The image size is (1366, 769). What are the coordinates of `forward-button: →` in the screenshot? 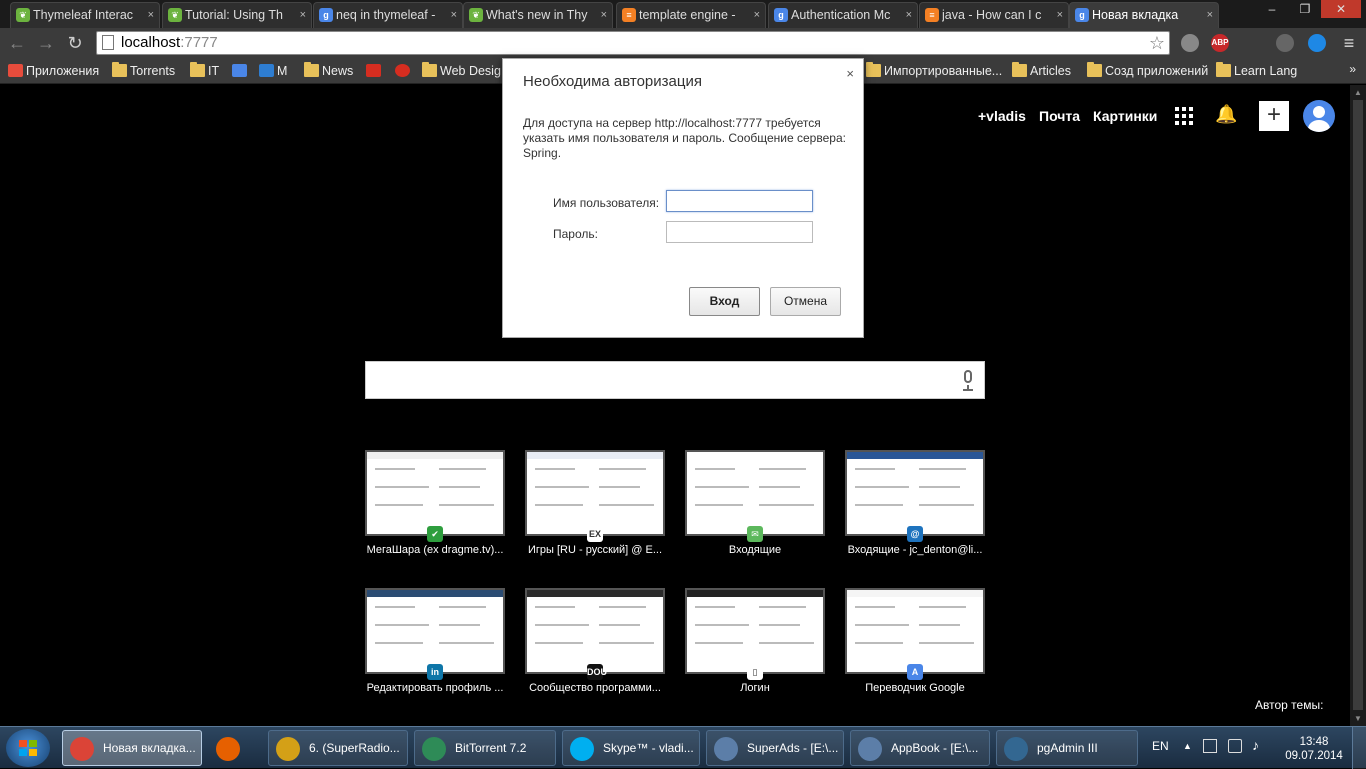 It's located at (46, 43).